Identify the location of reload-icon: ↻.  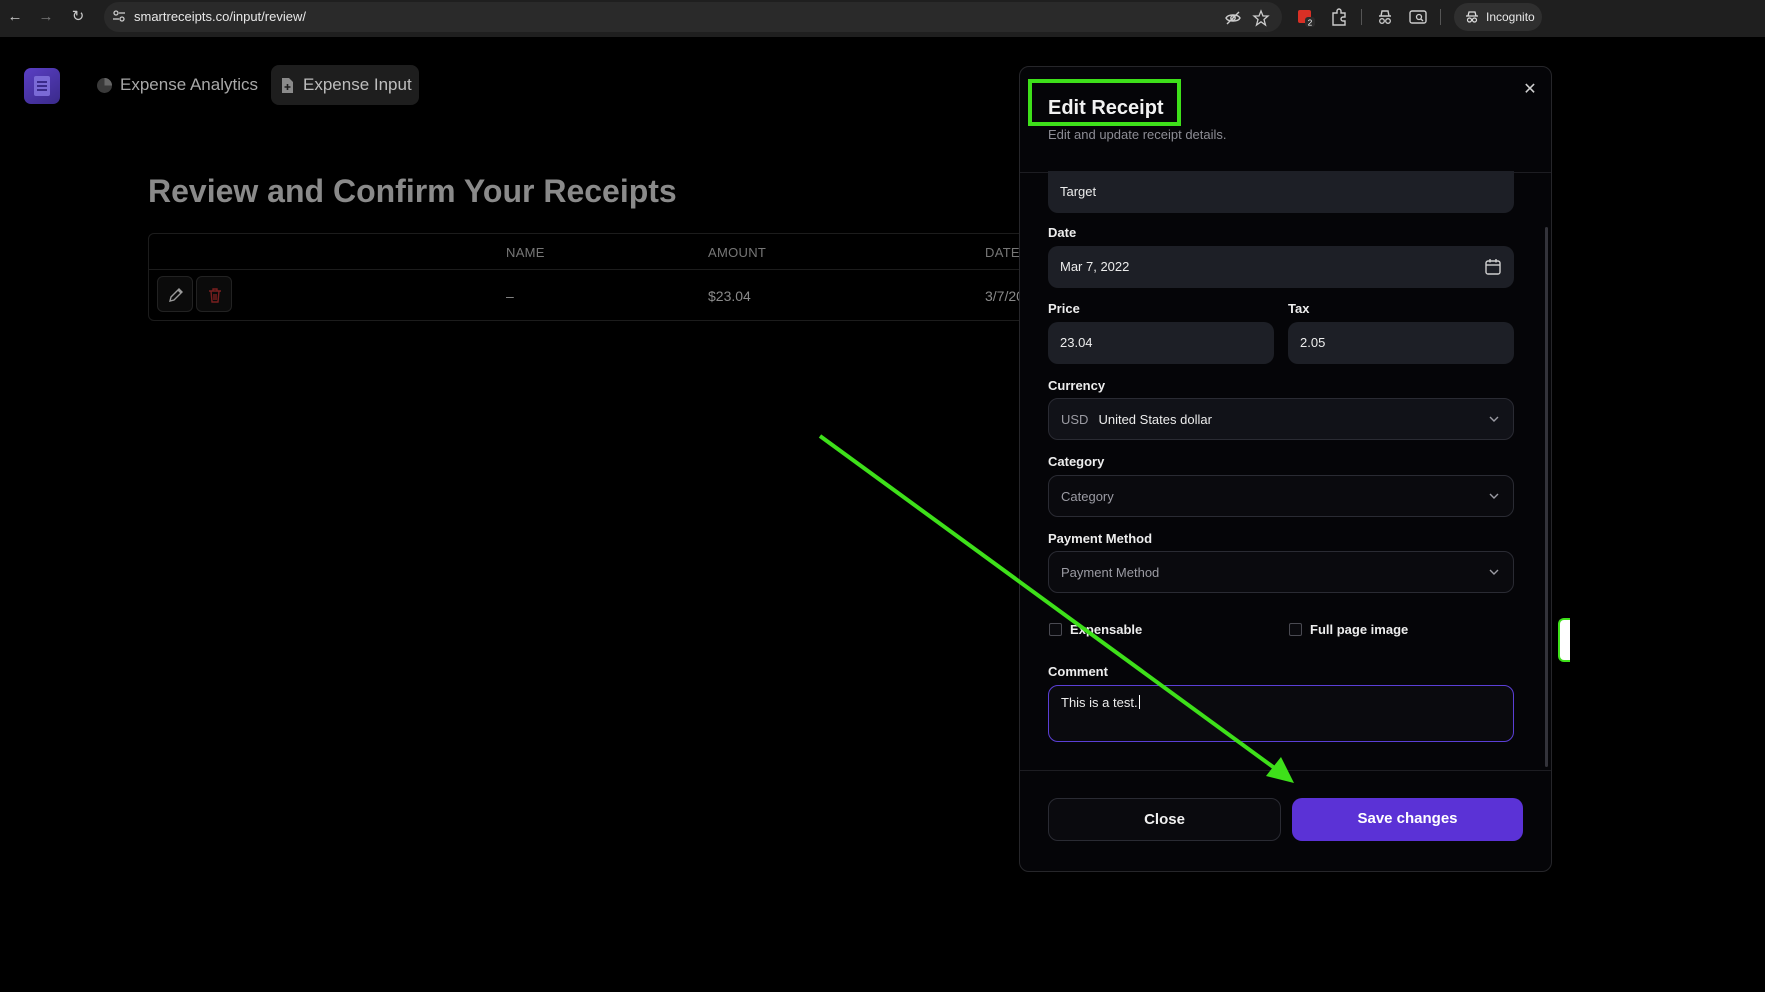
(78, 17).